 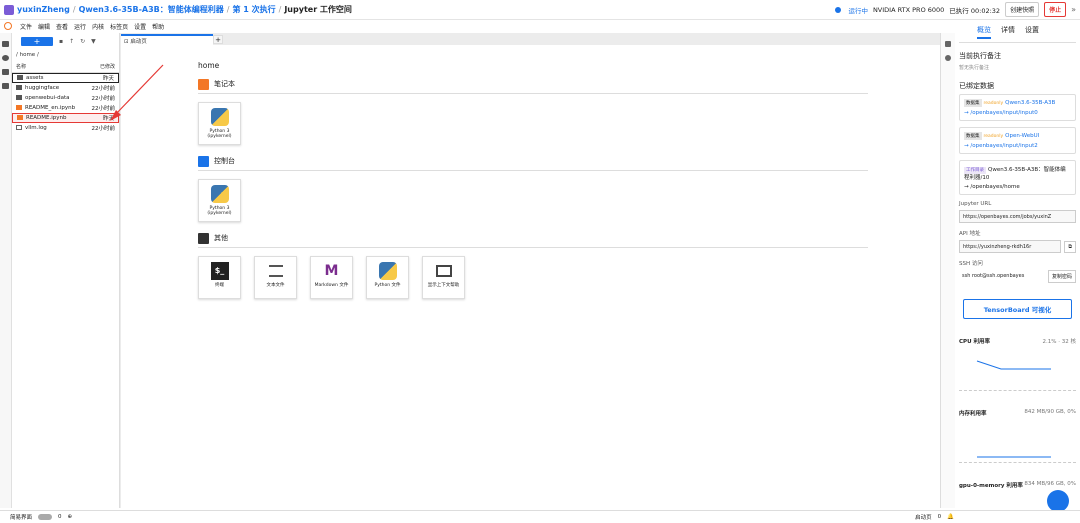 What do you see at coordinates (1055, 9) in the screenshot?
I see `stop-button: 停止` at bounding box center [1055, 9].